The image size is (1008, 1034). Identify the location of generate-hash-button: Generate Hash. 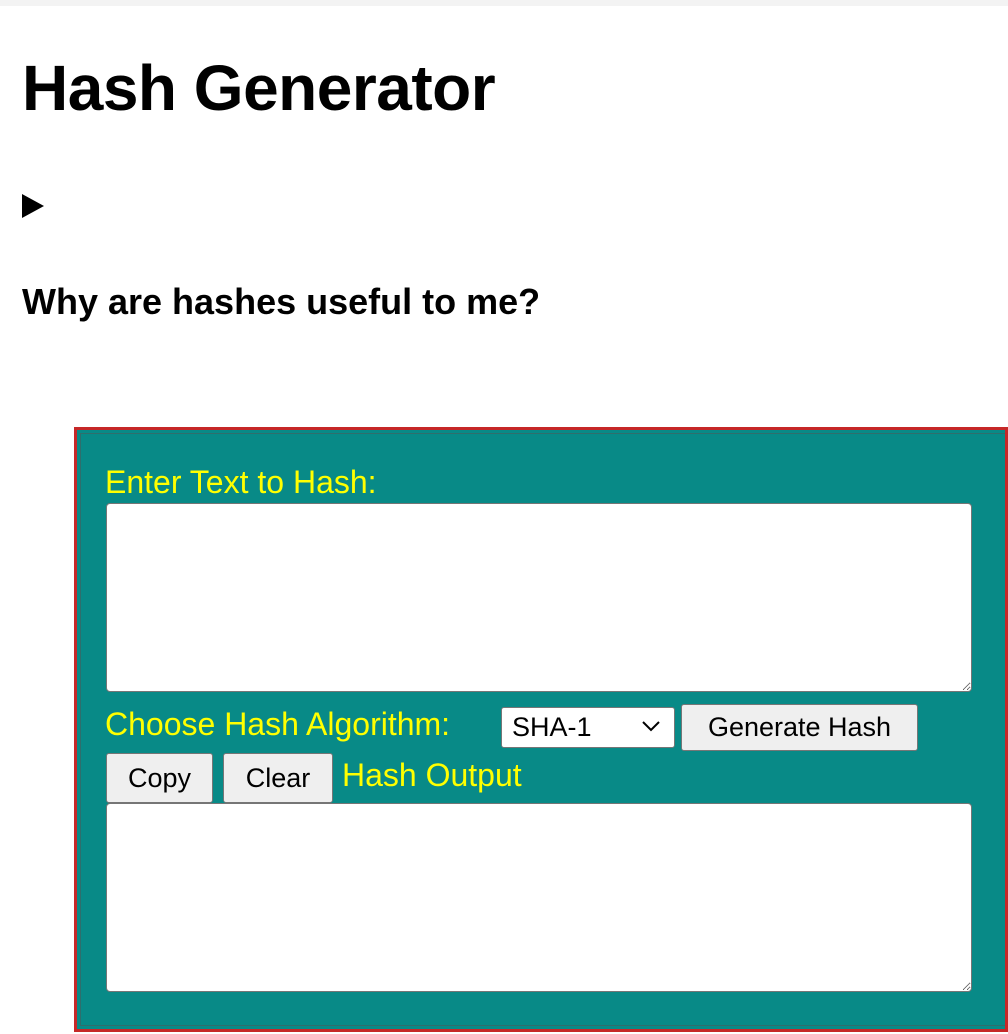
(799, 727).